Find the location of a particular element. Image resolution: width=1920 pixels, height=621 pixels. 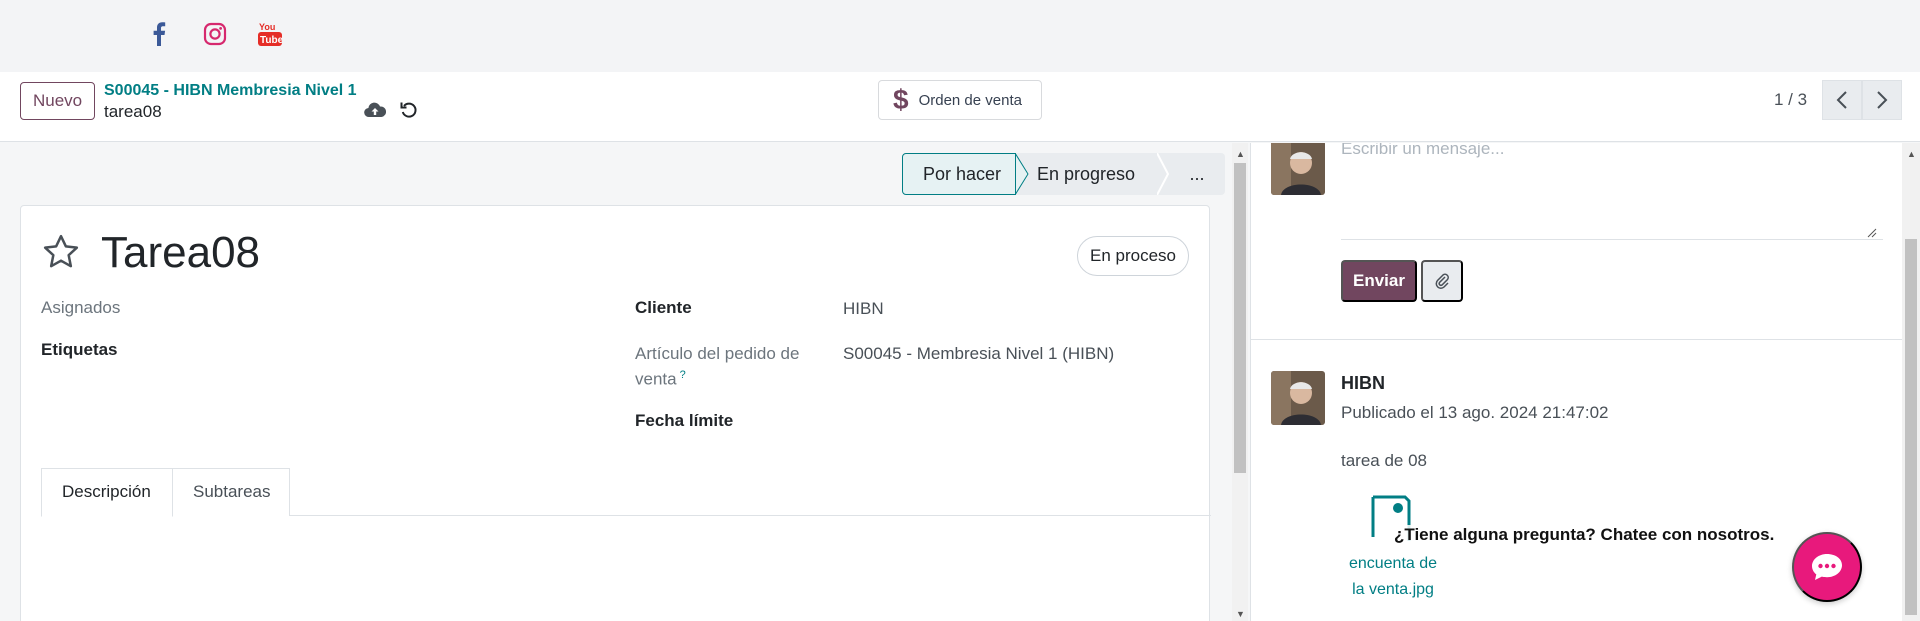

pager-next-button is located at coordinates (1882, 100).